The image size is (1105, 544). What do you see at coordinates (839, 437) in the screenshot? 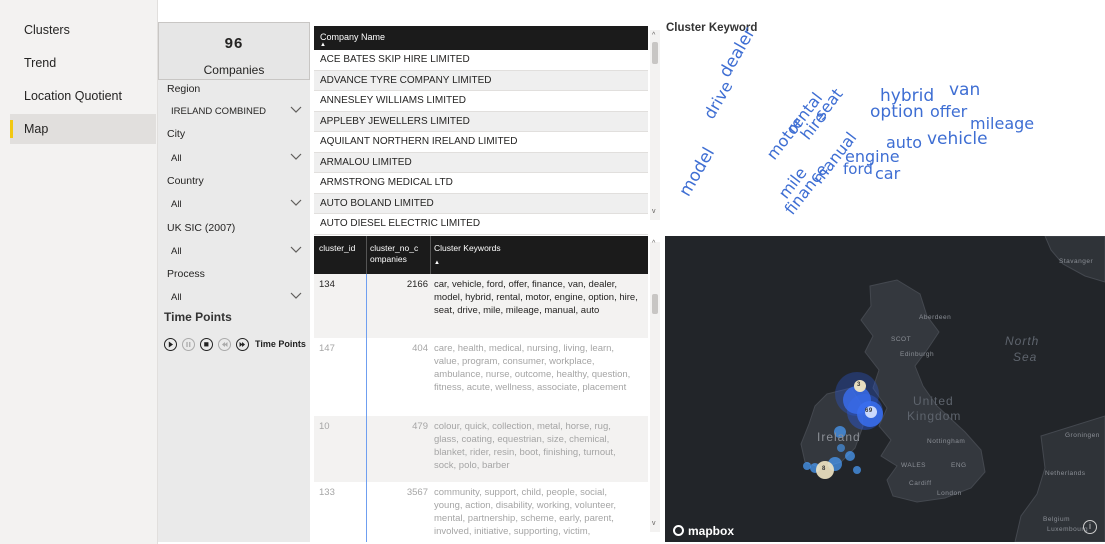
I see `map-label: Ireland` at bounding box center [839, 437].